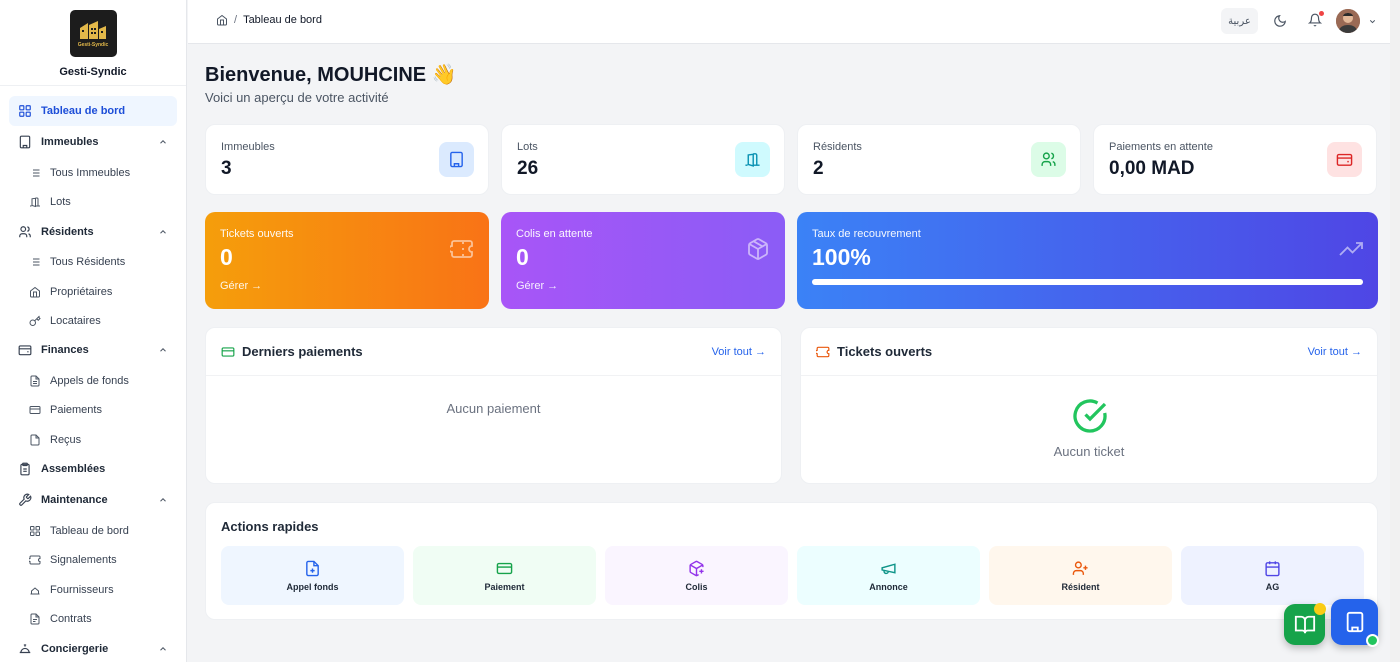  Describe the element at coordinates (794, 22) in the screenshot. I see `top-header: / Tableau de bord عربية` at that location.